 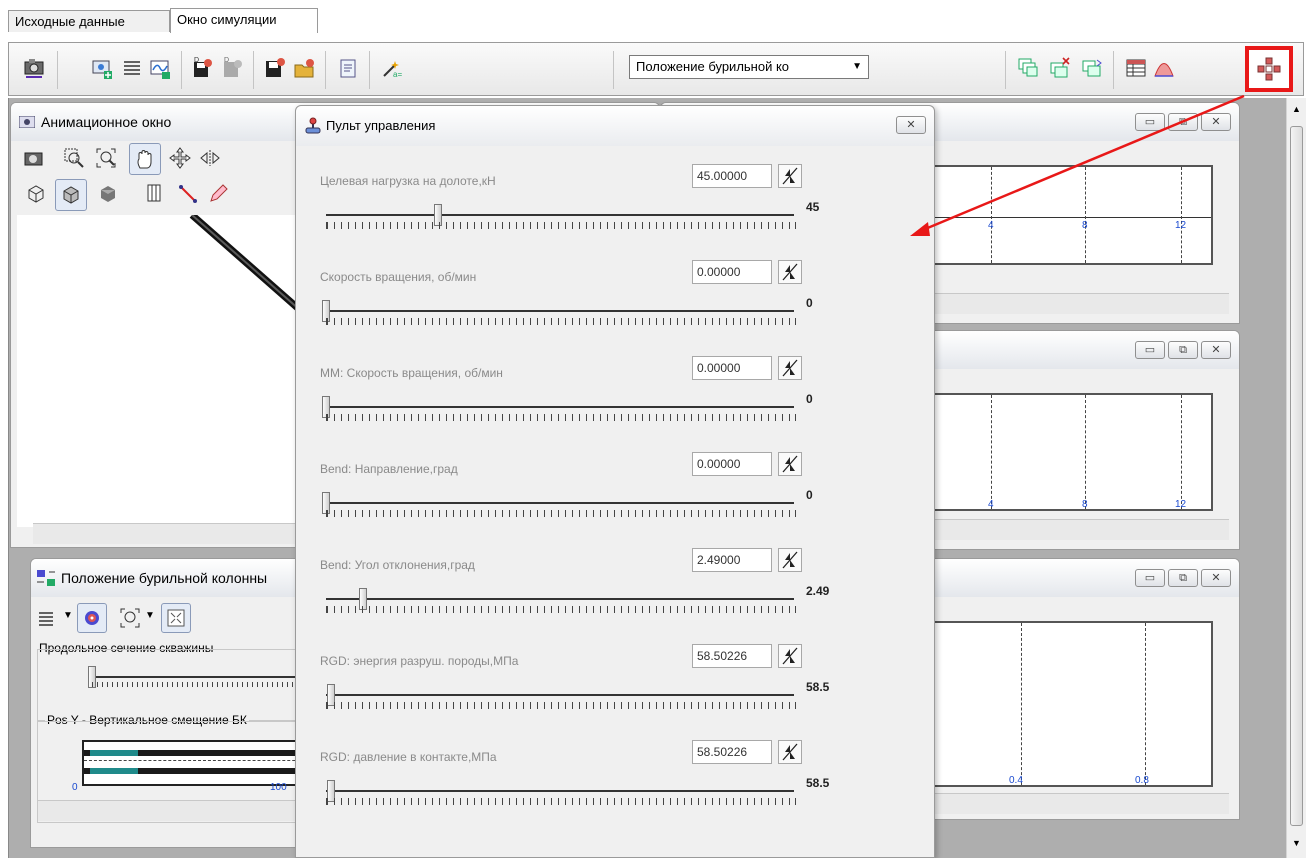 I want to click on open-icon, so click(x=304, y=68).